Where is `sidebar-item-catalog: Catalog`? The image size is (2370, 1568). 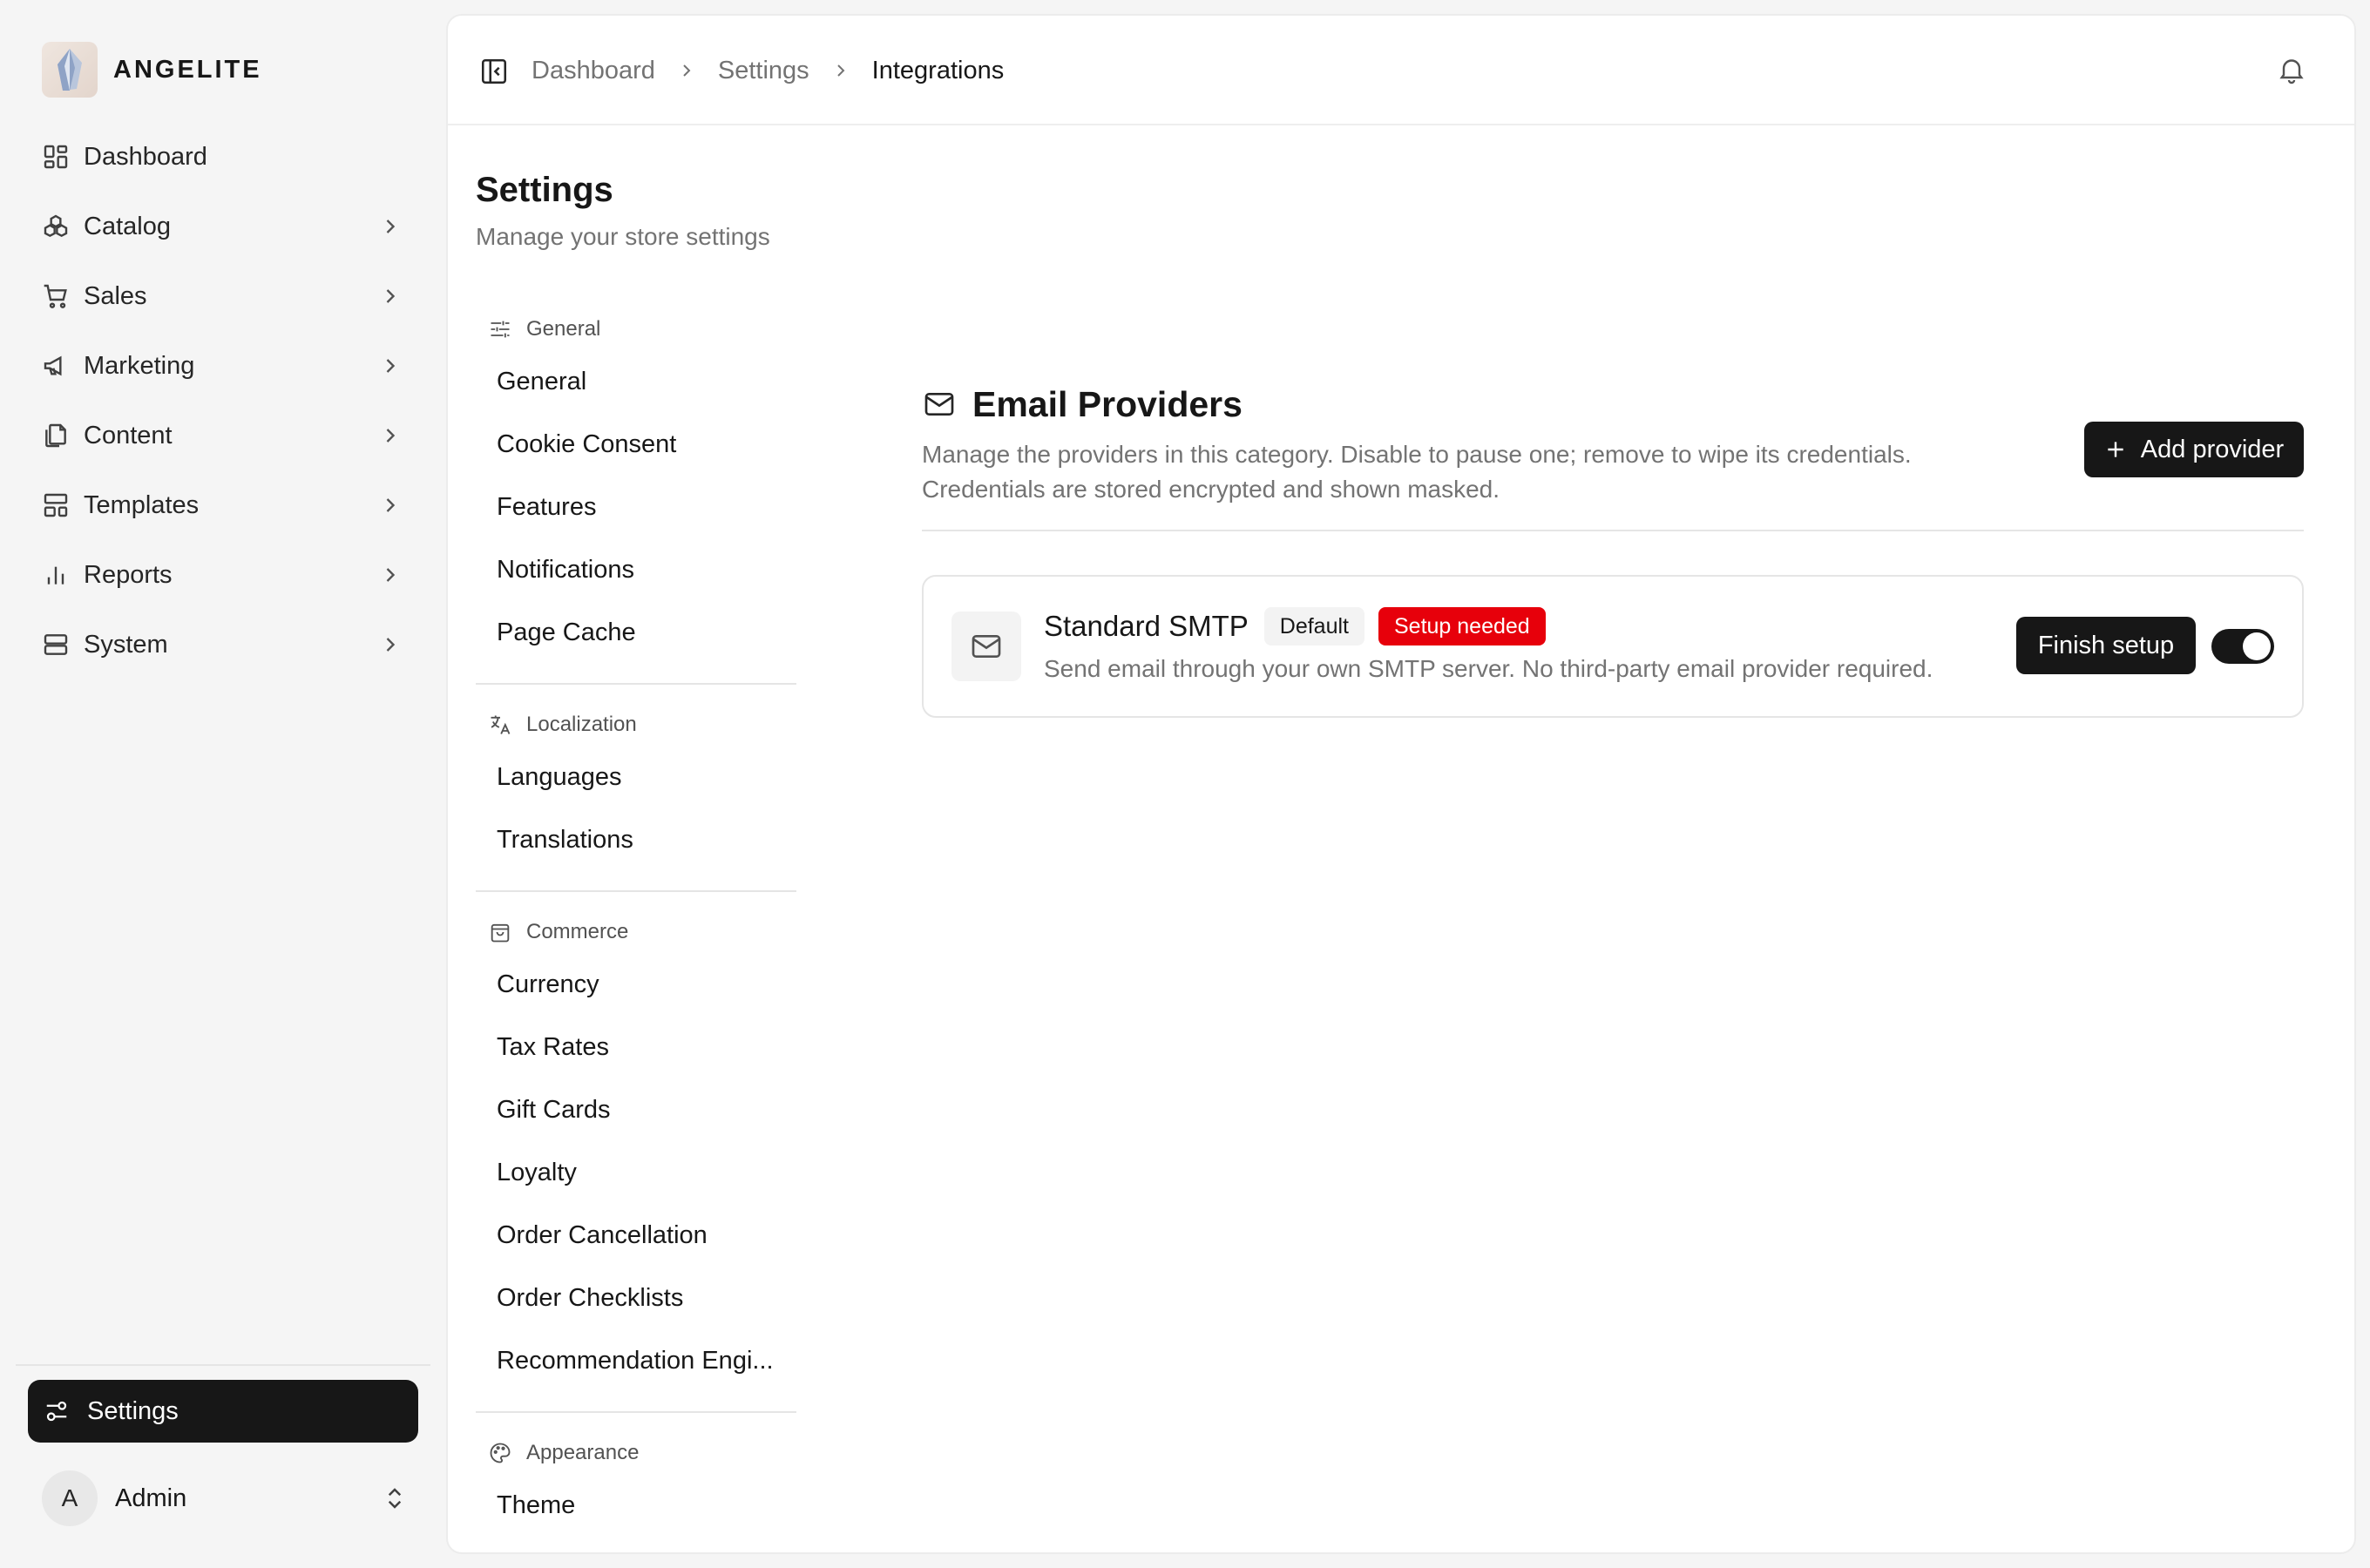 sidebar-item-catalog: Catalog is located at coordinates (222, 226).